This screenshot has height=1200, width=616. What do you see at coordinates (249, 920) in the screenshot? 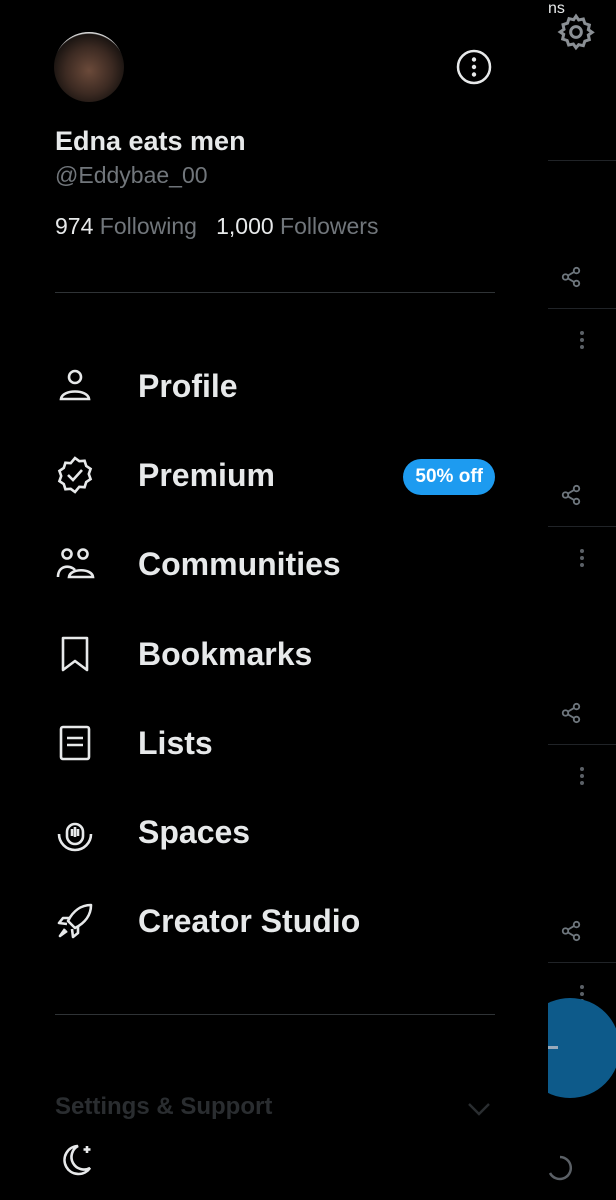
I see `nav-item-label: Creator Studio` at bounding box center [249, 920].